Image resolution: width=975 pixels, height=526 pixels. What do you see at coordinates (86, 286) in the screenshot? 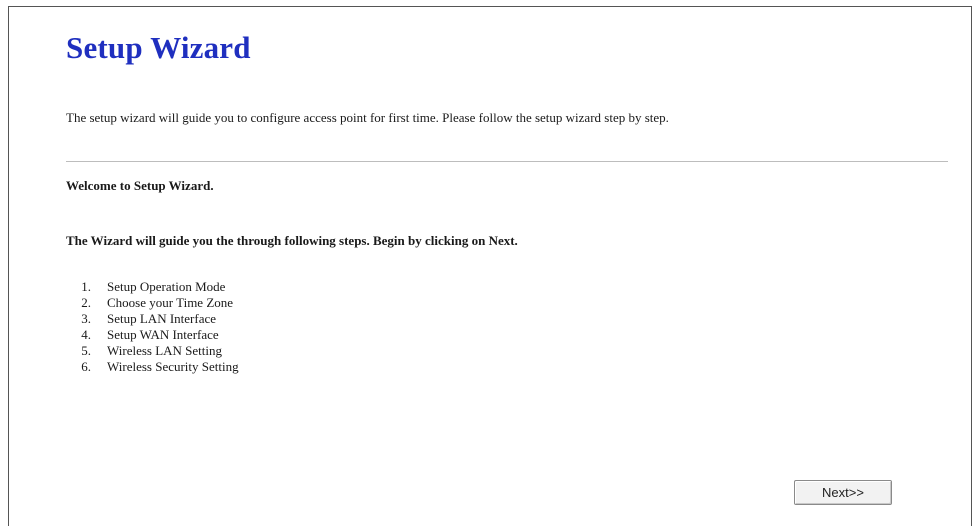
I see `step-number: 1.` at bounding box center [86, 286].